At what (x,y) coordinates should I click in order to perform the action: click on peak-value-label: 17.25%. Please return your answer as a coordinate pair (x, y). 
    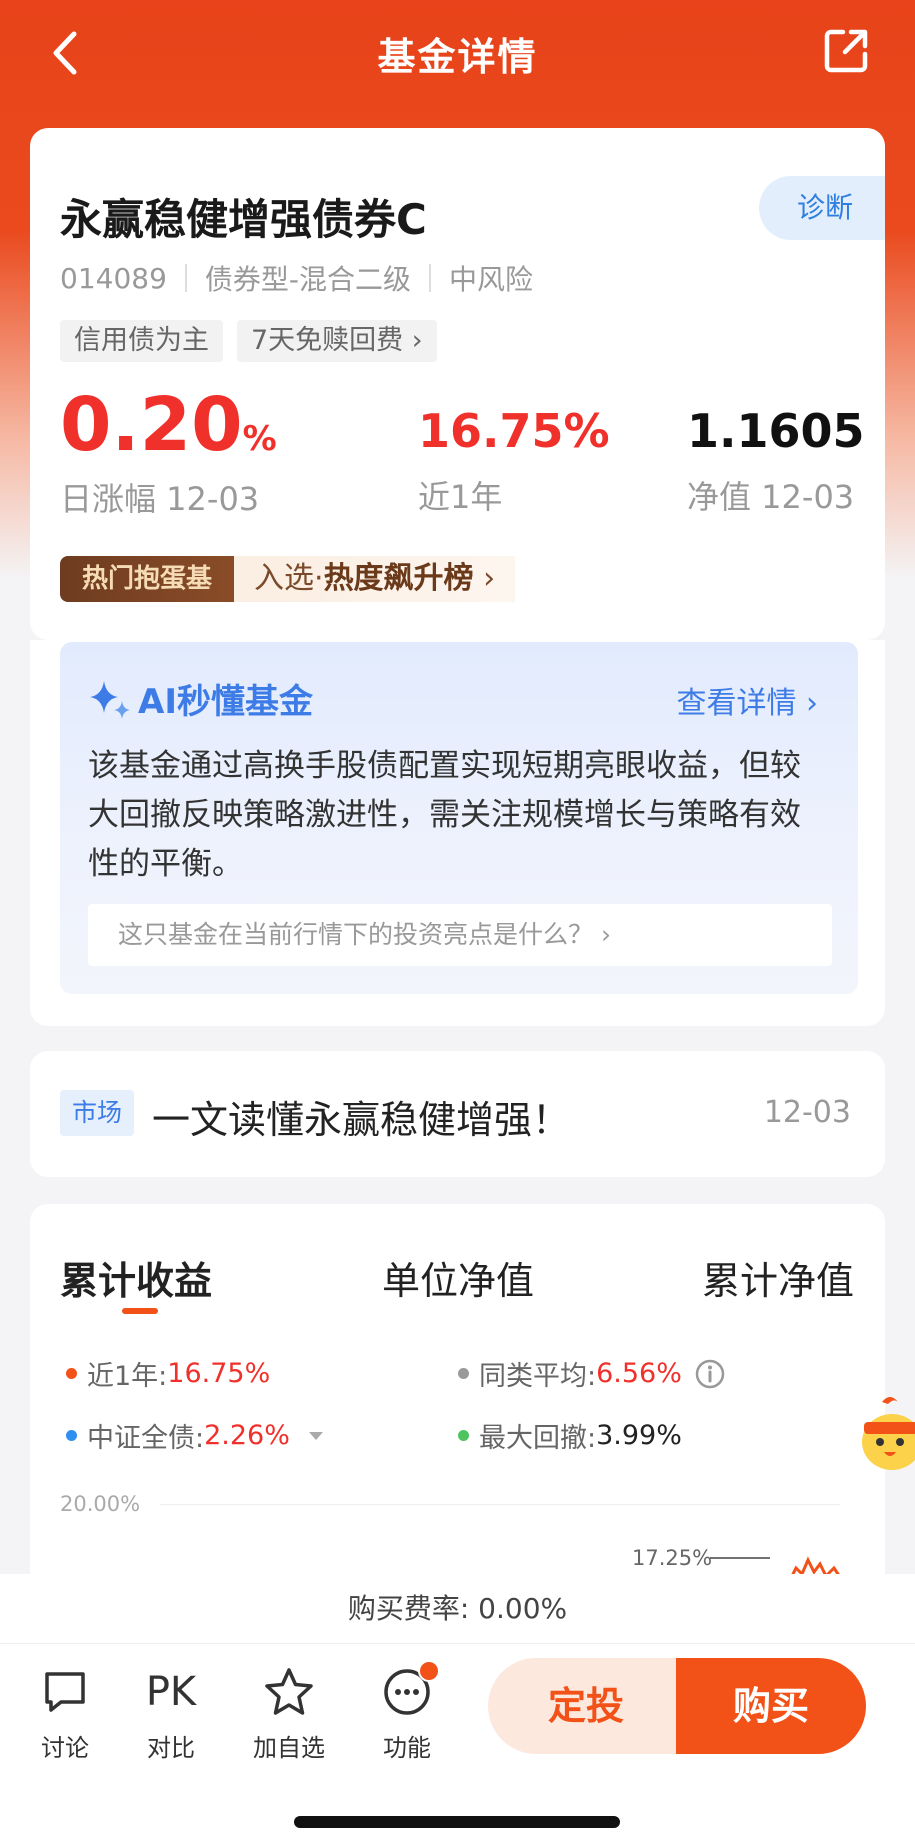
    Looking at the image, I should click on (672, 1558).